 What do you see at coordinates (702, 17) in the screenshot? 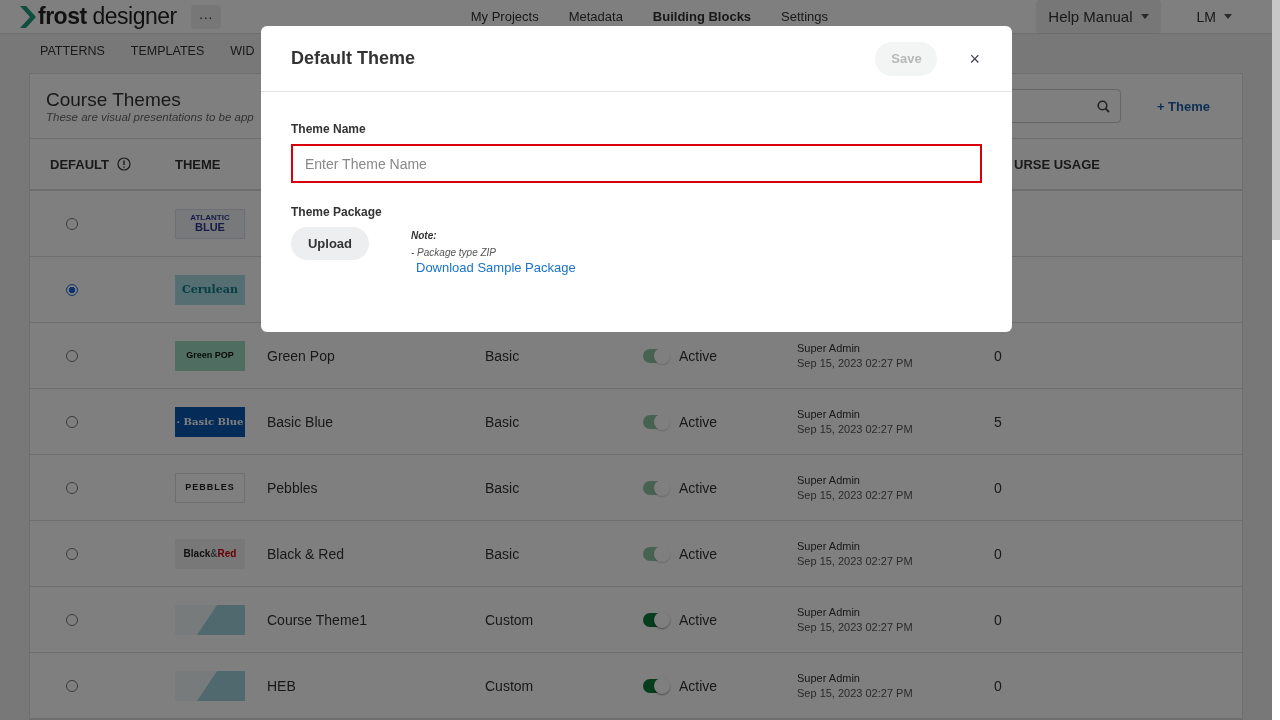
I see `nav-link: Building Blocks` at bounding box center [702, 17].